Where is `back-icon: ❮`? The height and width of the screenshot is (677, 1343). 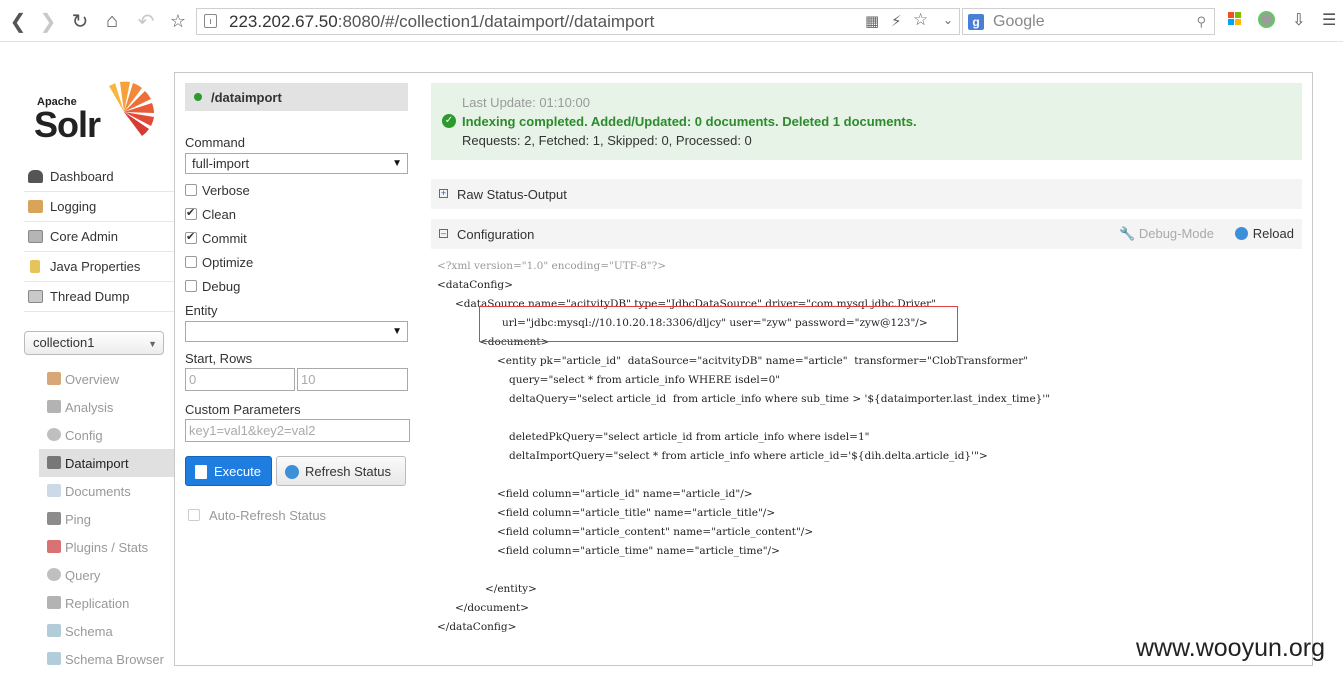
back-icon: ❮ is located at coordinates (18, 21).